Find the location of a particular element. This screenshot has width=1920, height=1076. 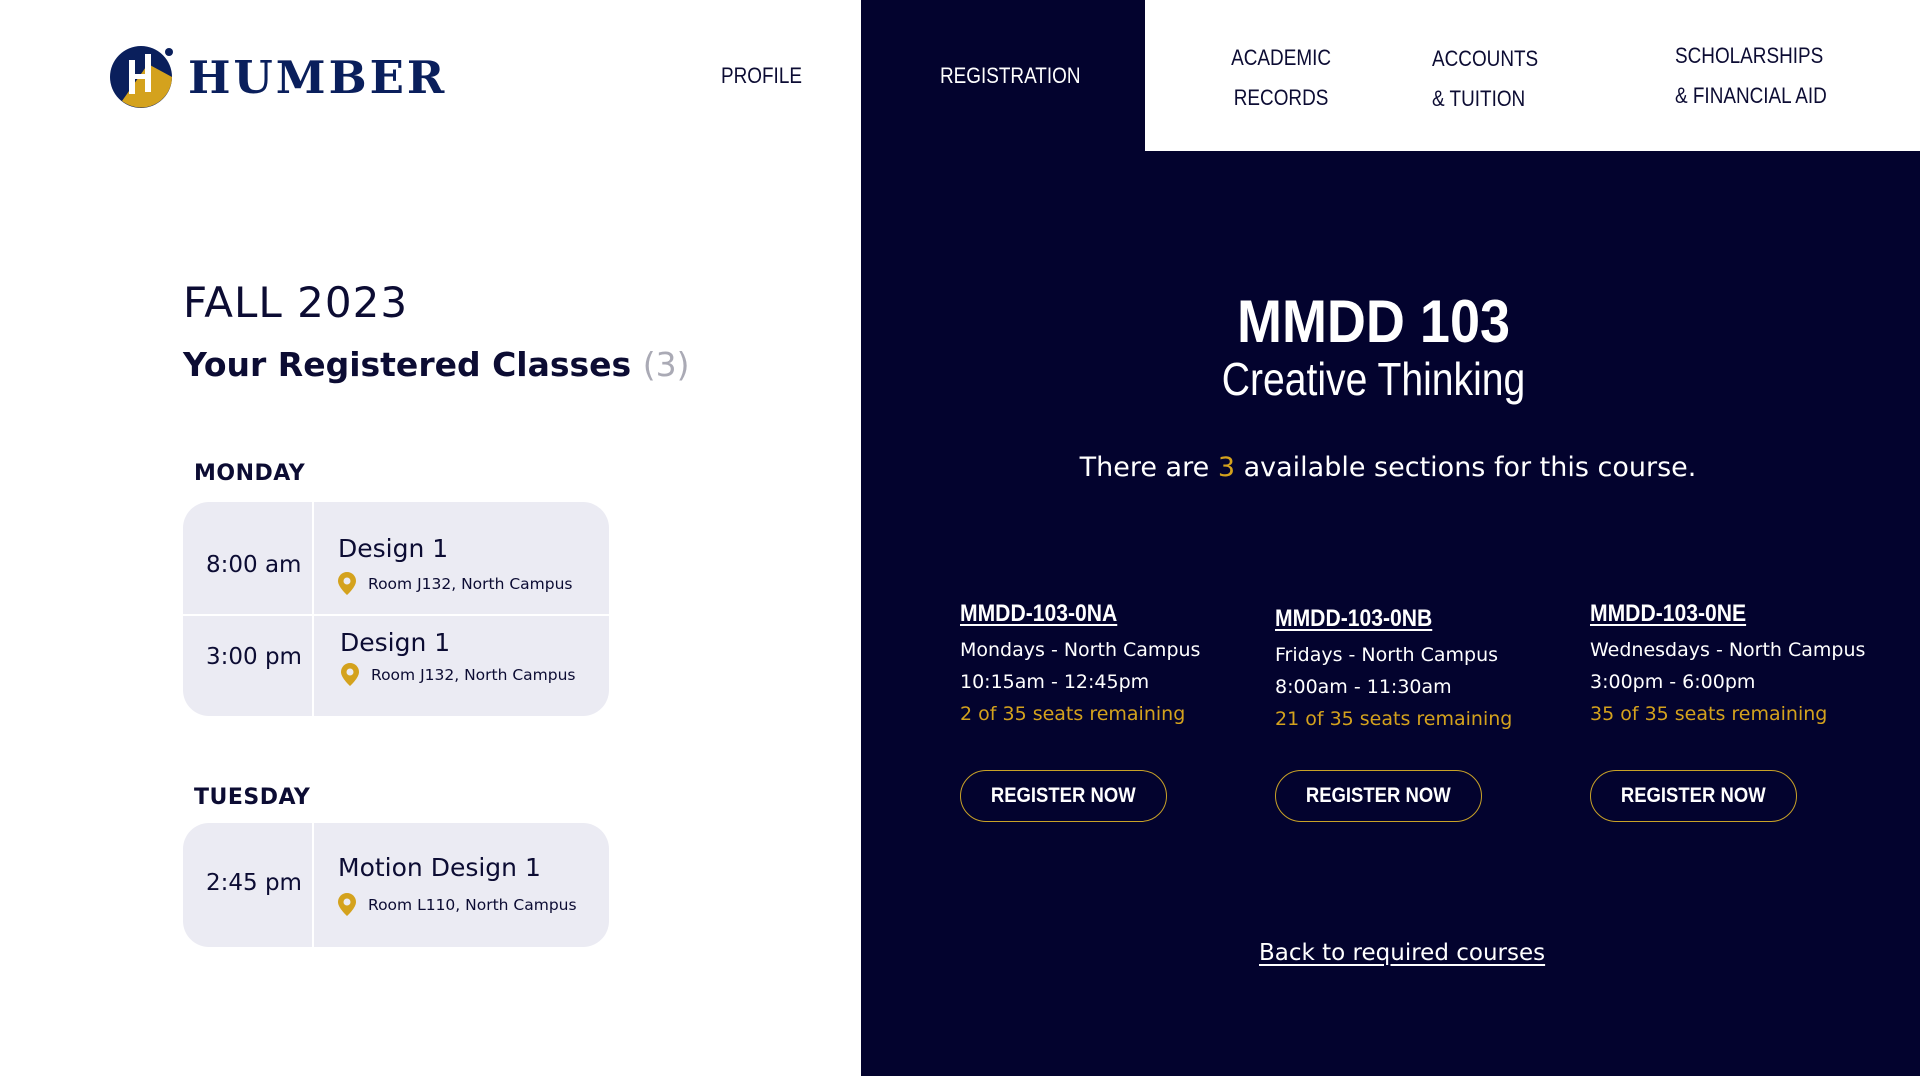

section-seats: 35 of 35 seats remaining is located at coordinates (1709, 714).